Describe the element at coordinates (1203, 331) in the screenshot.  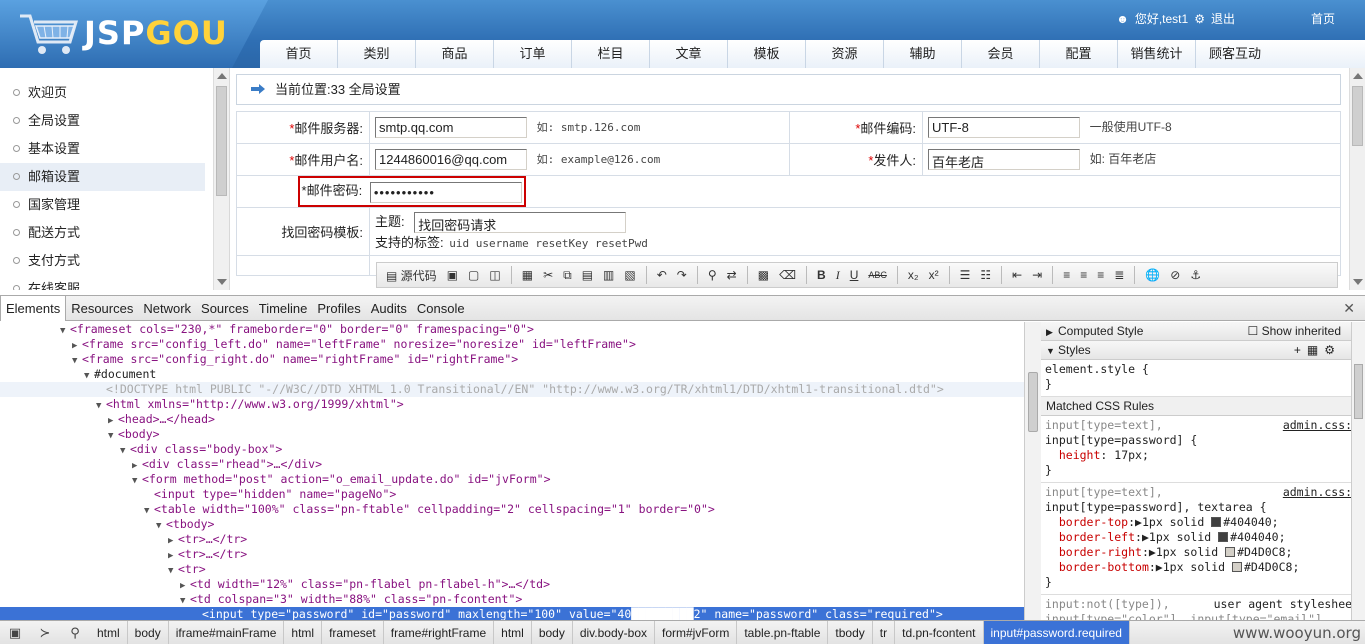
I see `computed-style-header: ▶ Computed Style ☐ Show inherited` at that location.